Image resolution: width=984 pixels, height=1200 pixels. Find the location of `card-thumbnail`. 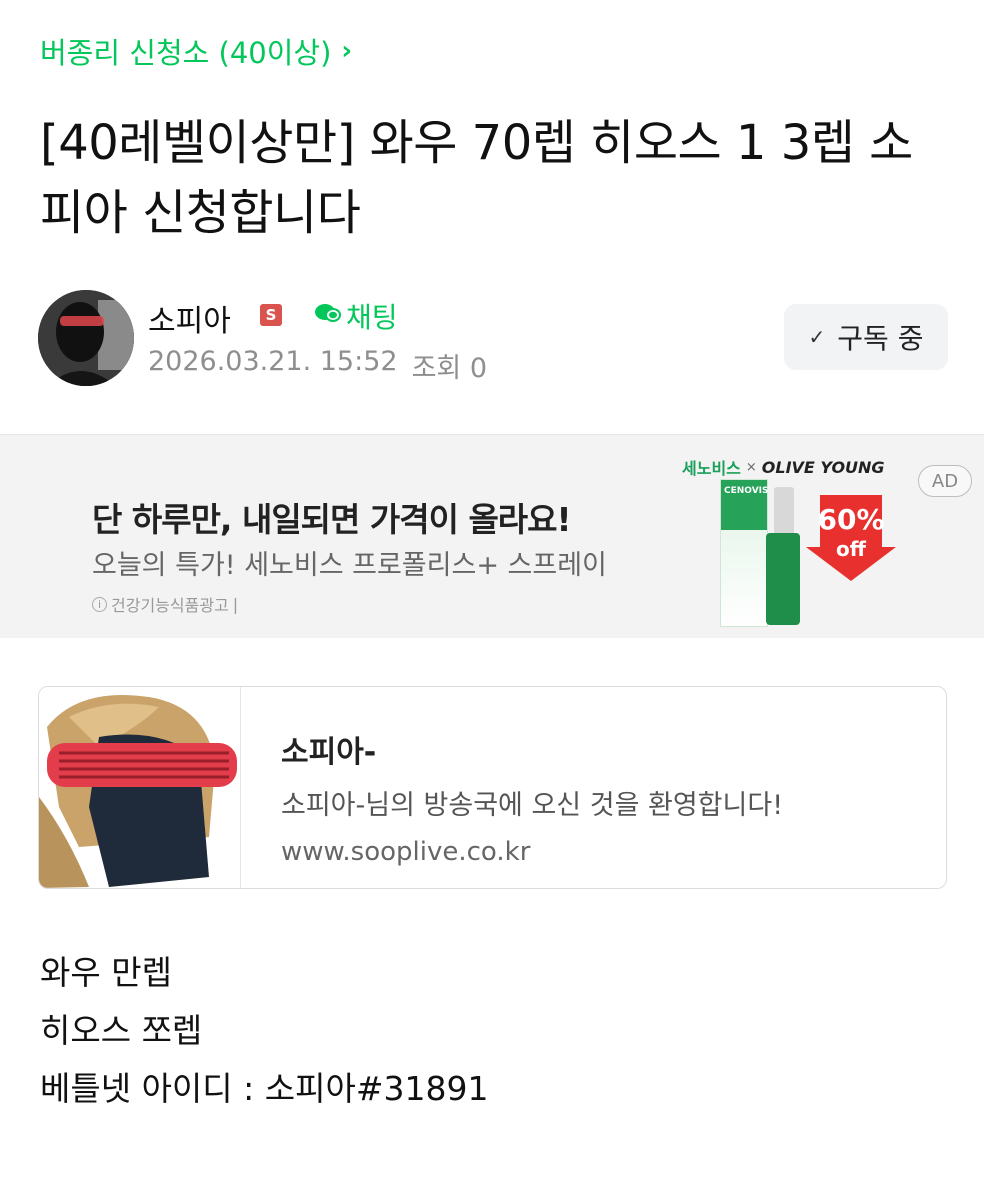

card-thumbnail is located at coordinates (140, 787).